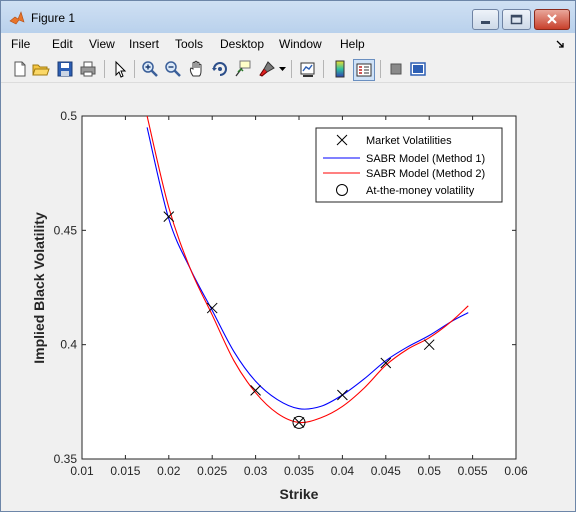 Image resolution: width=576 pixels, height=512 pixels. What do you see at coordinates (243, 69) in the screenshot?
I see `data-cursor-icon` at bounding box center [243, 69].